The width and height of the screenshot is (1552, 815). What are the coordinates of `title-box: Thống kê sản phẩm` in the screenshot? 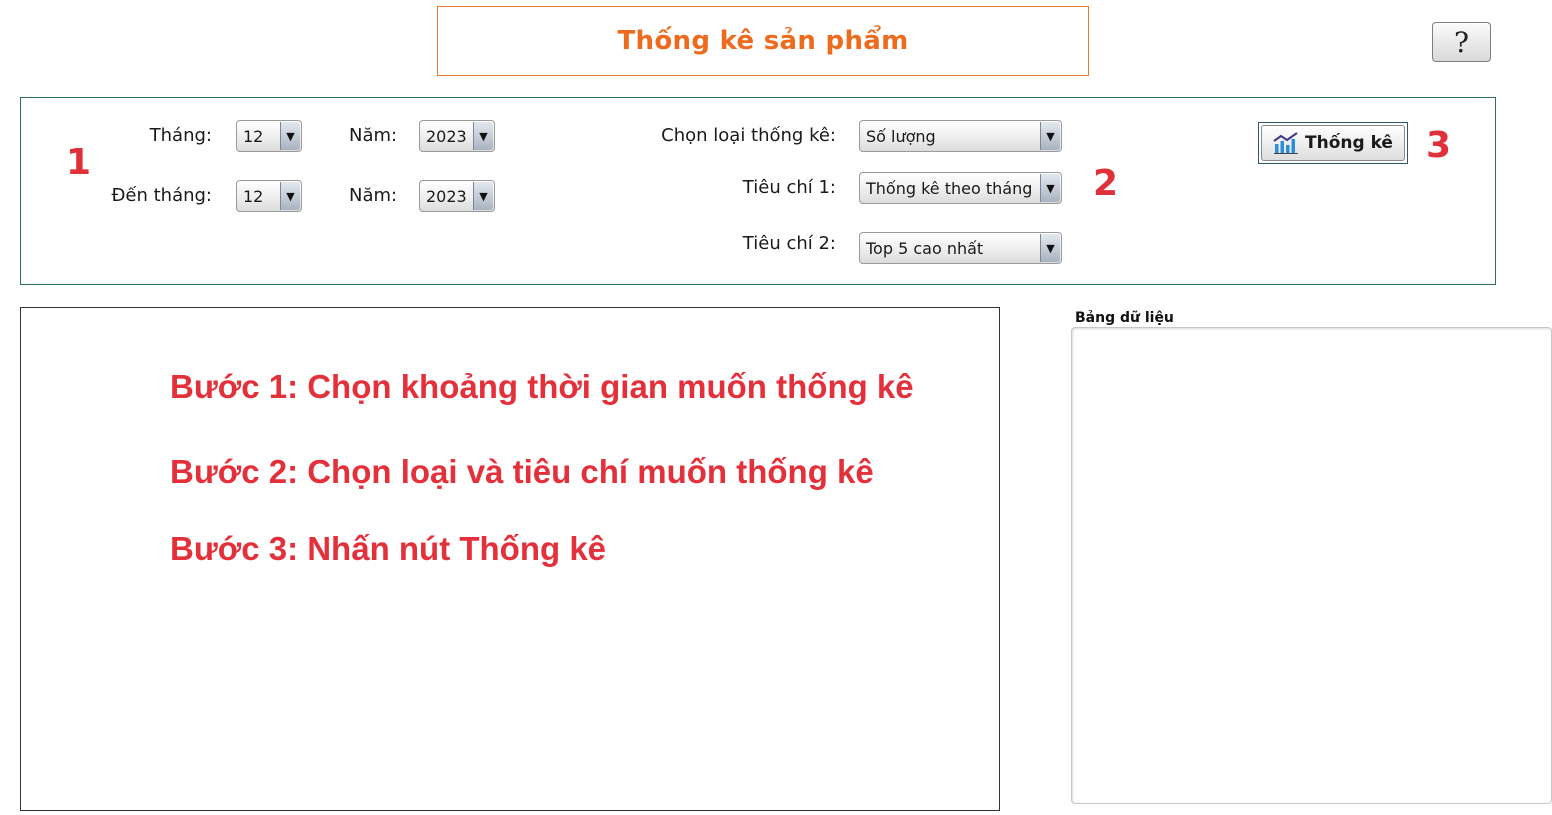 It's located at (763, 41).